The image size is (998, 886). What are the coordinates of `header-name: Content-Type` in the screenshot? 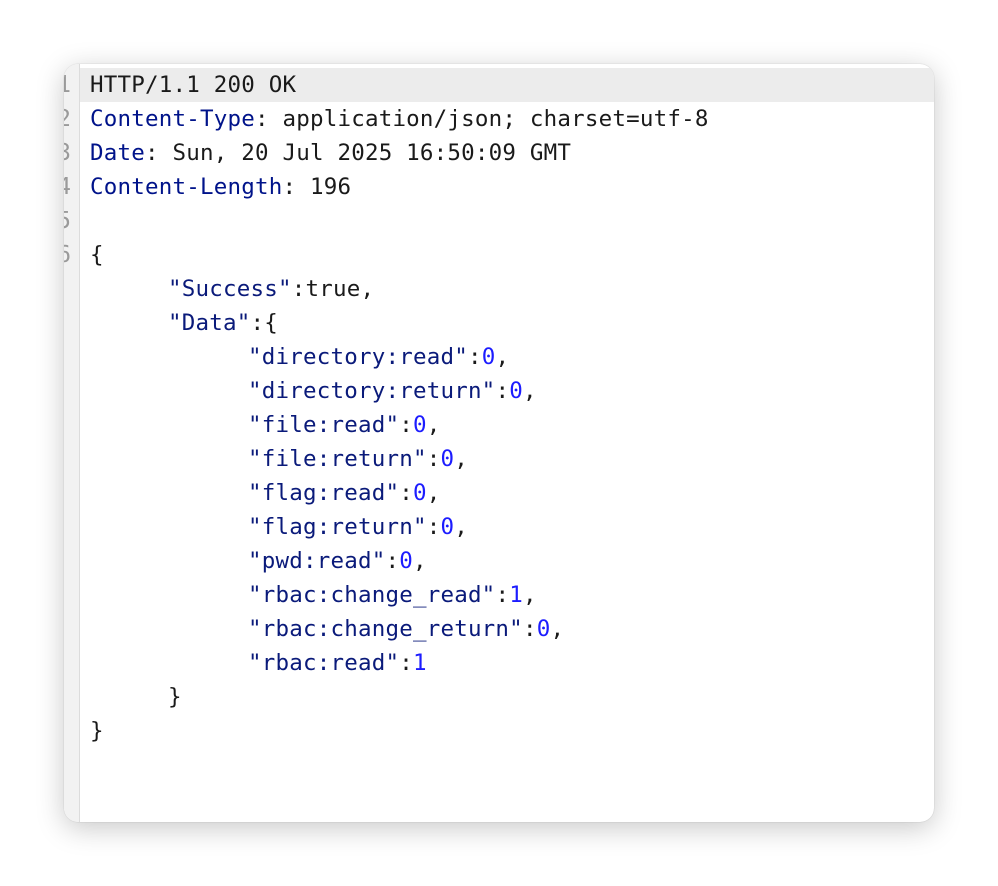 It's located at (172, 119).